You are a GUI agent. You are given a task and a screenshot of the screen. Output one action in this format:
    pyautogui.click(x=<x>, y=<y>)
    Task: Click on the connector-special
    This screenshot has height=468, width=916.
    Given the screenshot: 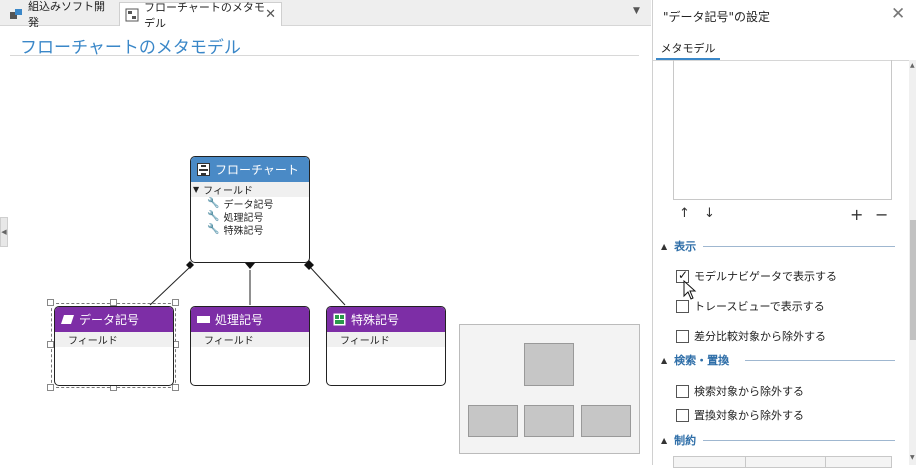 What is the action you would take?
    pyautogui.click(x=327, y=286)
    